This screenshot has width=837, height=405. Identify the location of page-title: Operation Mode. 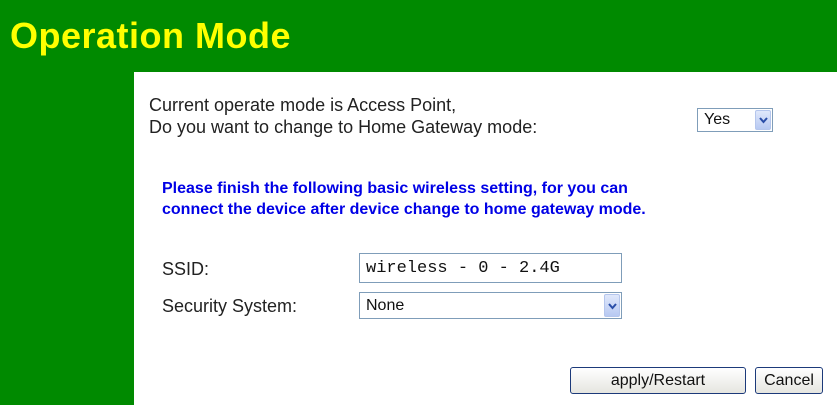
(151, 35).